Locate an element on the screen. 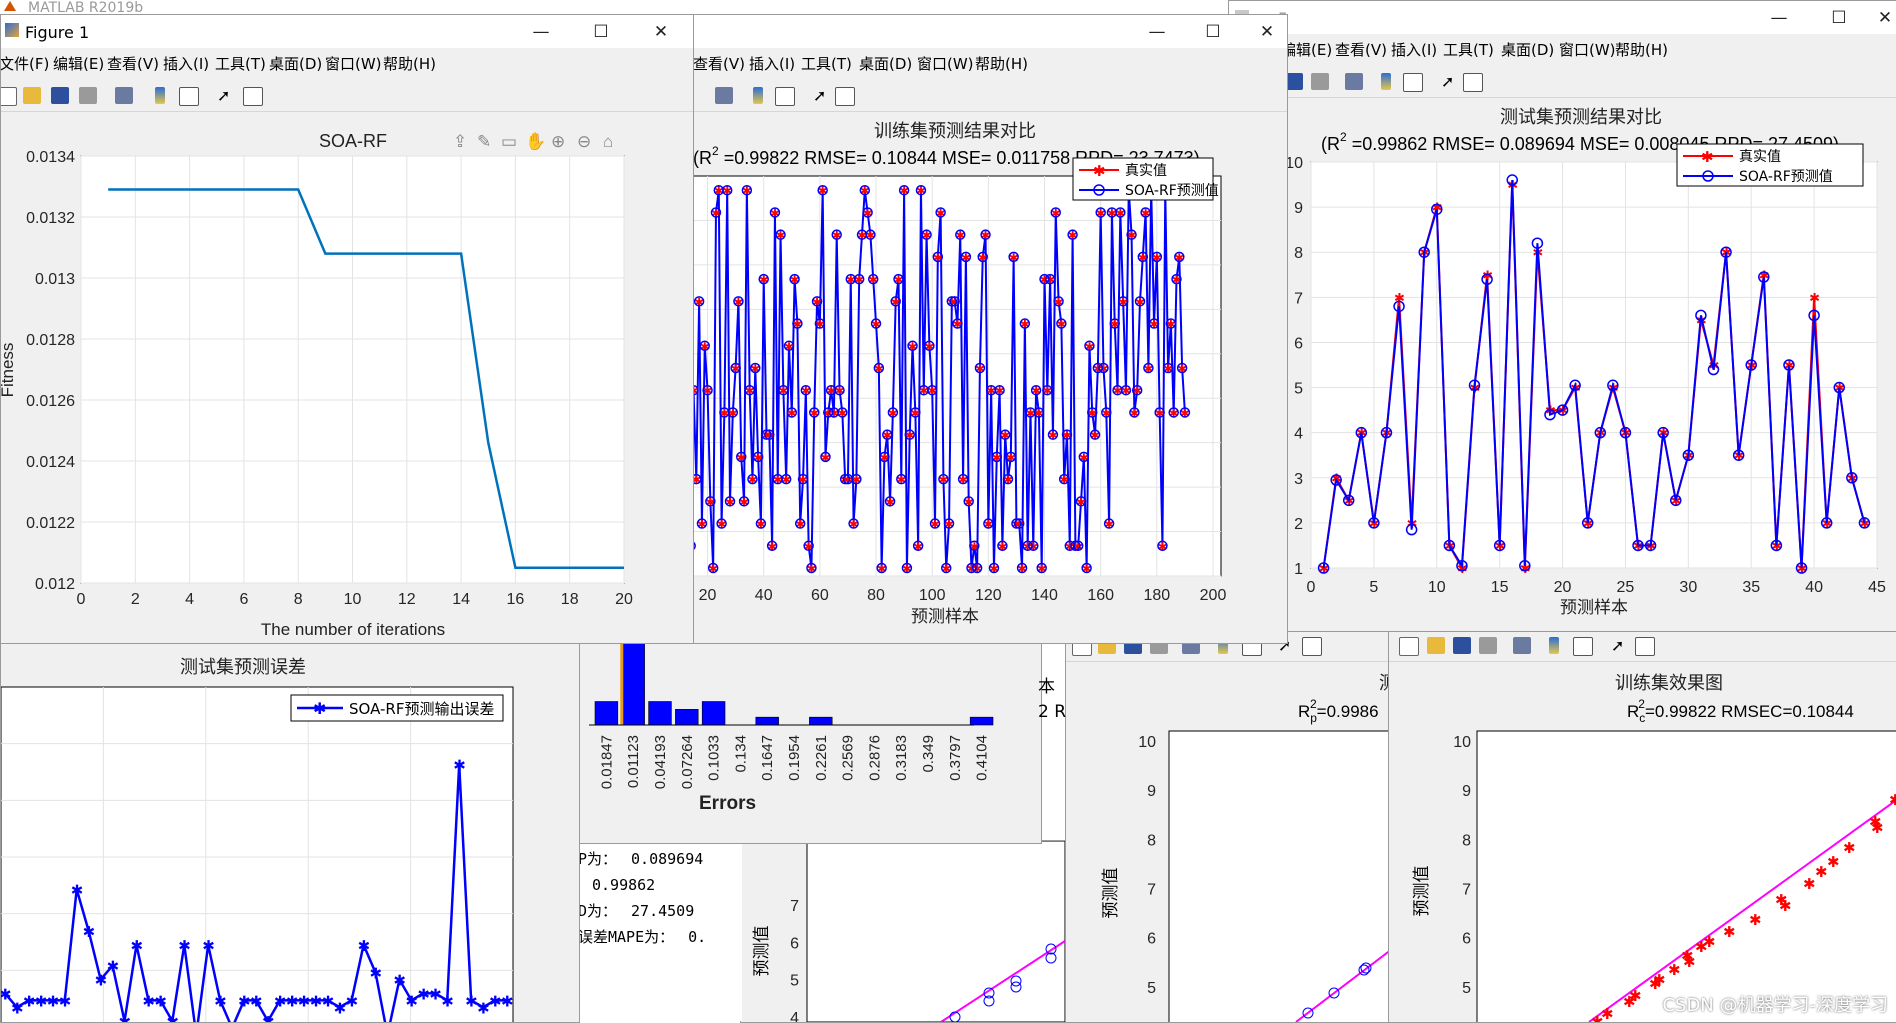 The image size is (1896, 1023). y-tick-label: 6 is located at coordinates (1466, 939).